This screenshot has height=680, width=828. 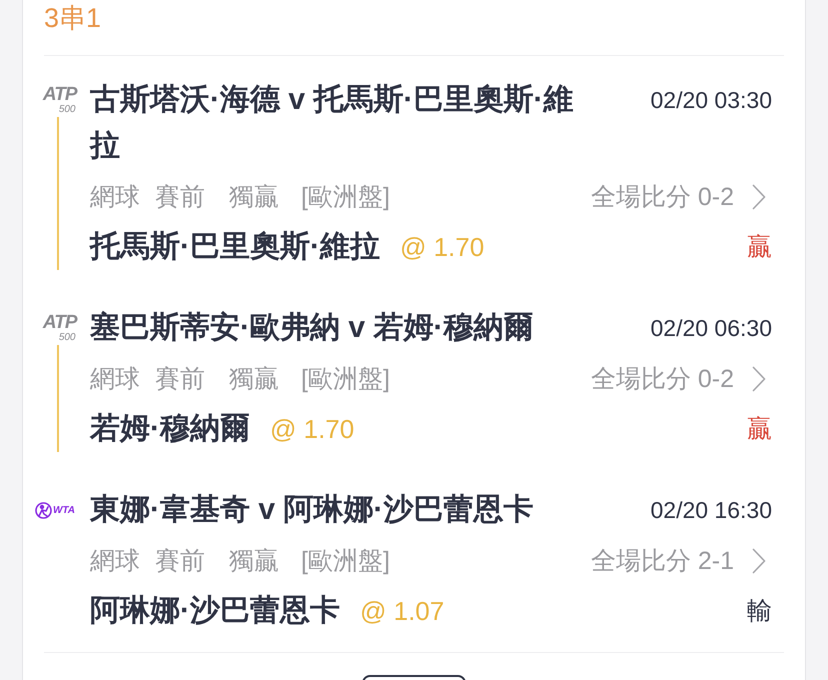 What do you see at coordinates (711, 328) in the screenshot?
I see `match-time: 02/20 06:30` at bounding box center [711, 328].